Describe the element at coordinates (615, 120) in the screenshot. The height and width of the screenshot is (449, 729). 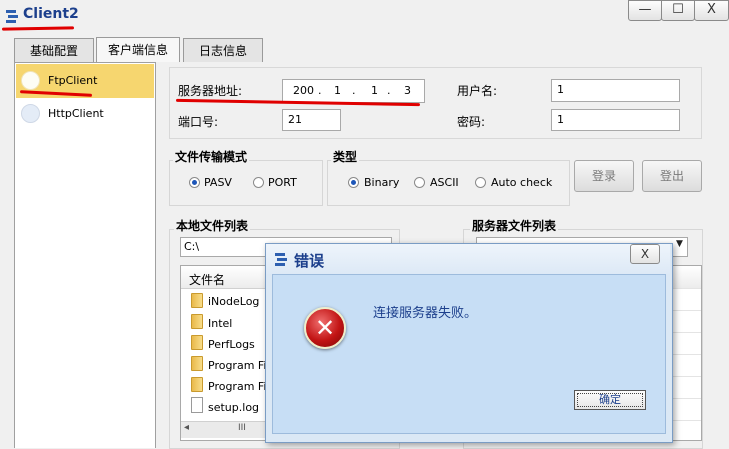
I see `password-input: 1` at that location.